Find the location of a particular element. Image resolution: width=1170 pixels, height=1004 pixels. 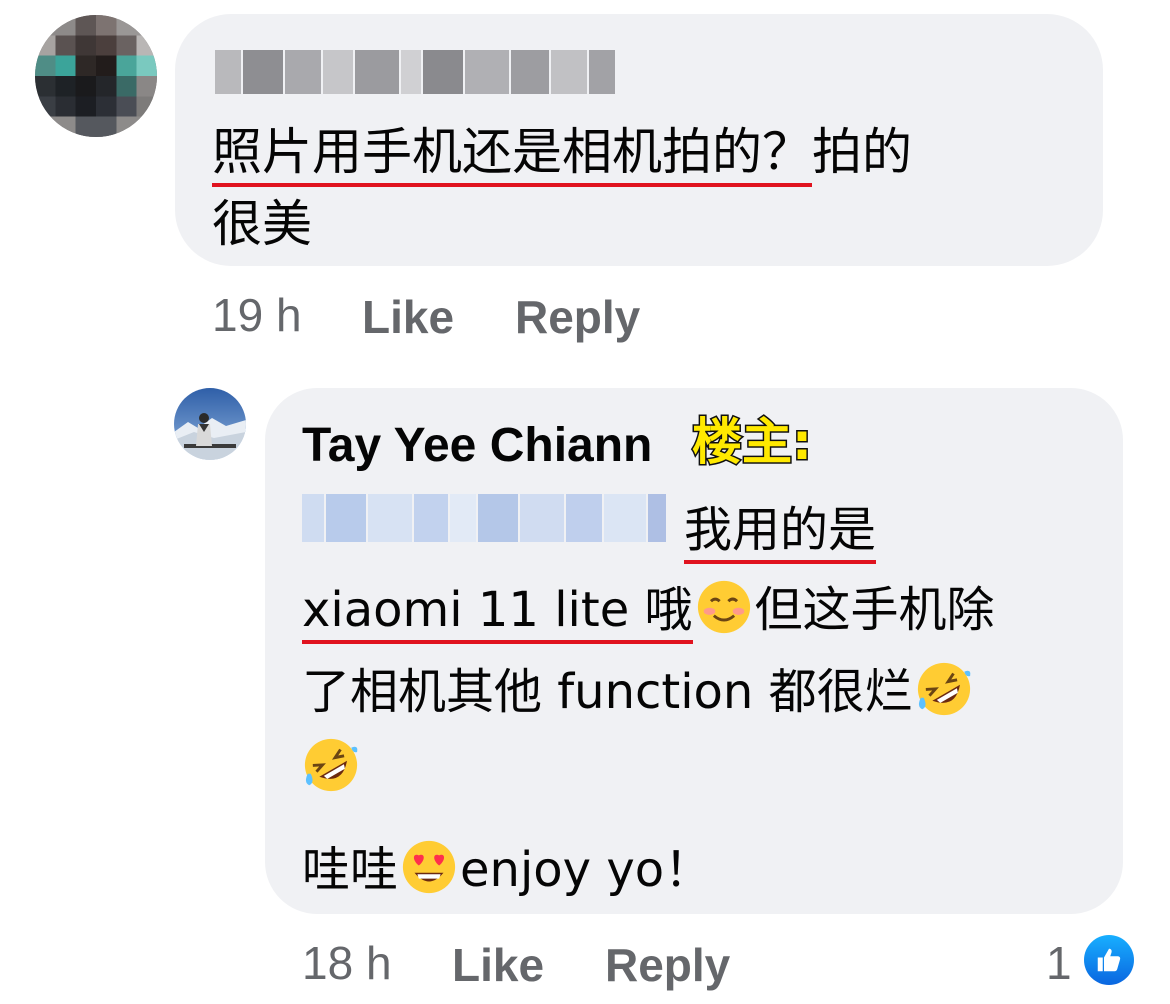

reply-text-line: 哇哇 enjoy yo！ is located at coordinates (507, 865).